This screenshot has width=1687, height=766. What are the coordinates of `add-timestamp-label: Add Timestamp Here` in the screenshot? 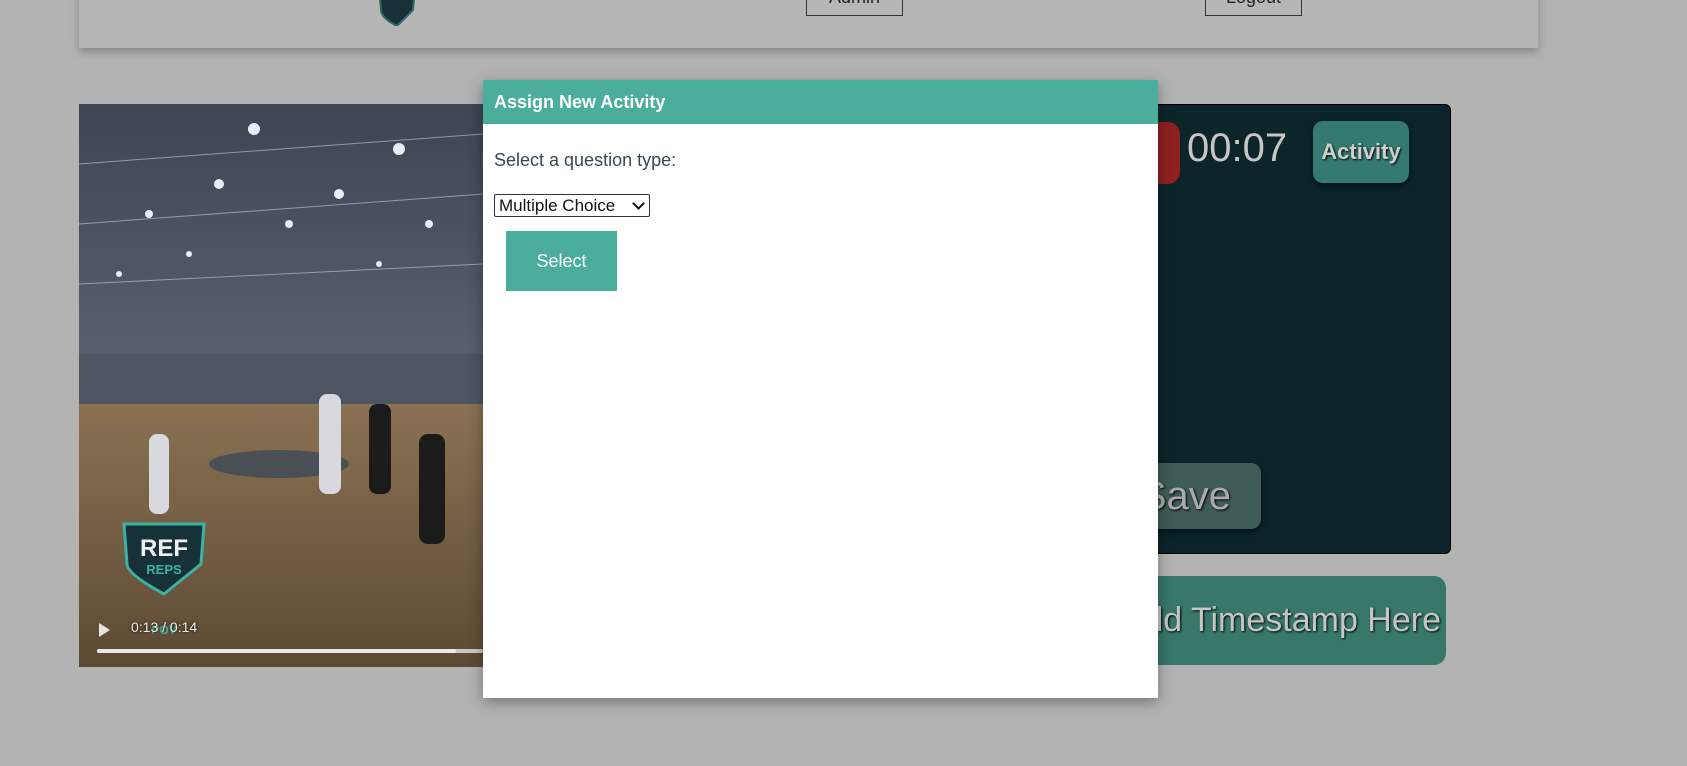 It's located at (1281, 620).